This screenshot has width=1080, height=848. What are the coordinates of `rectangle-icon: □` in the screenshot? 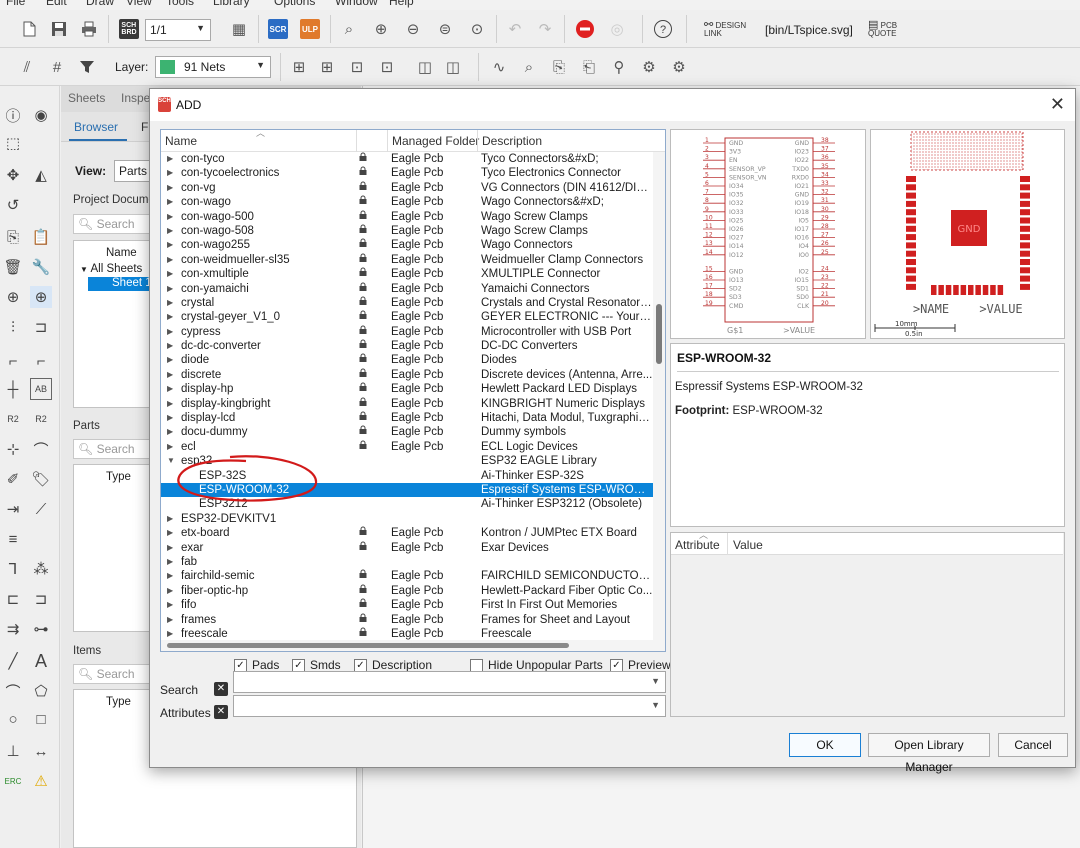 It's located at (41, 719).